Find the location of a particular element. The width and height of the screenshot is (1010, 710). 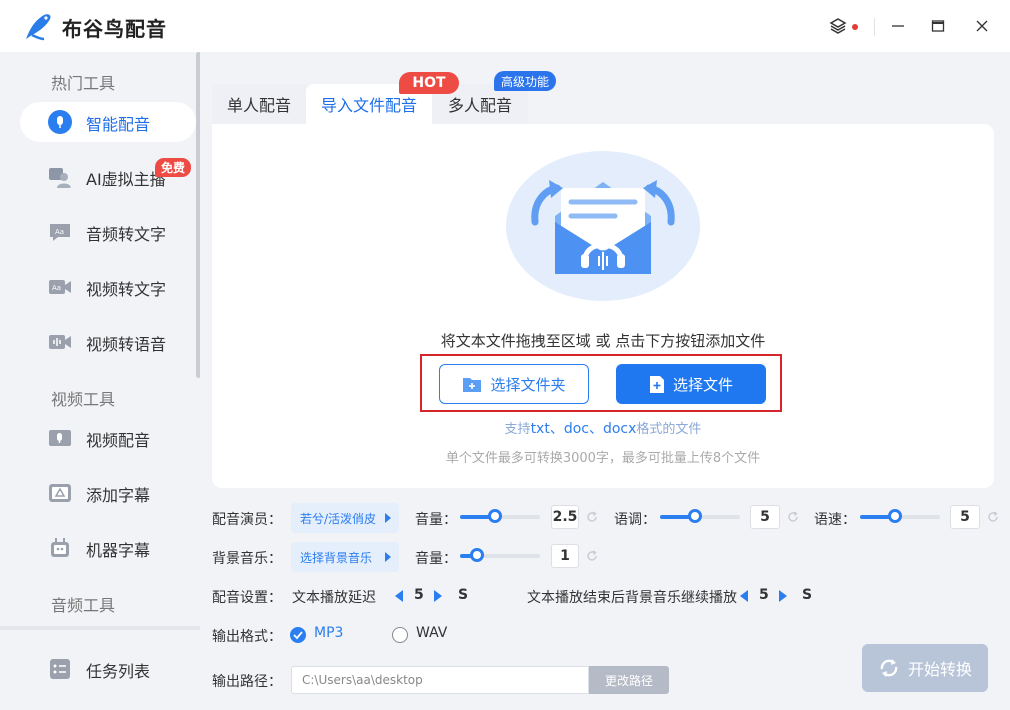

upload-limit-text: 单个文件最多可转换3000字，最多可批量上传8个文件 is located at coordinates (603, 458).